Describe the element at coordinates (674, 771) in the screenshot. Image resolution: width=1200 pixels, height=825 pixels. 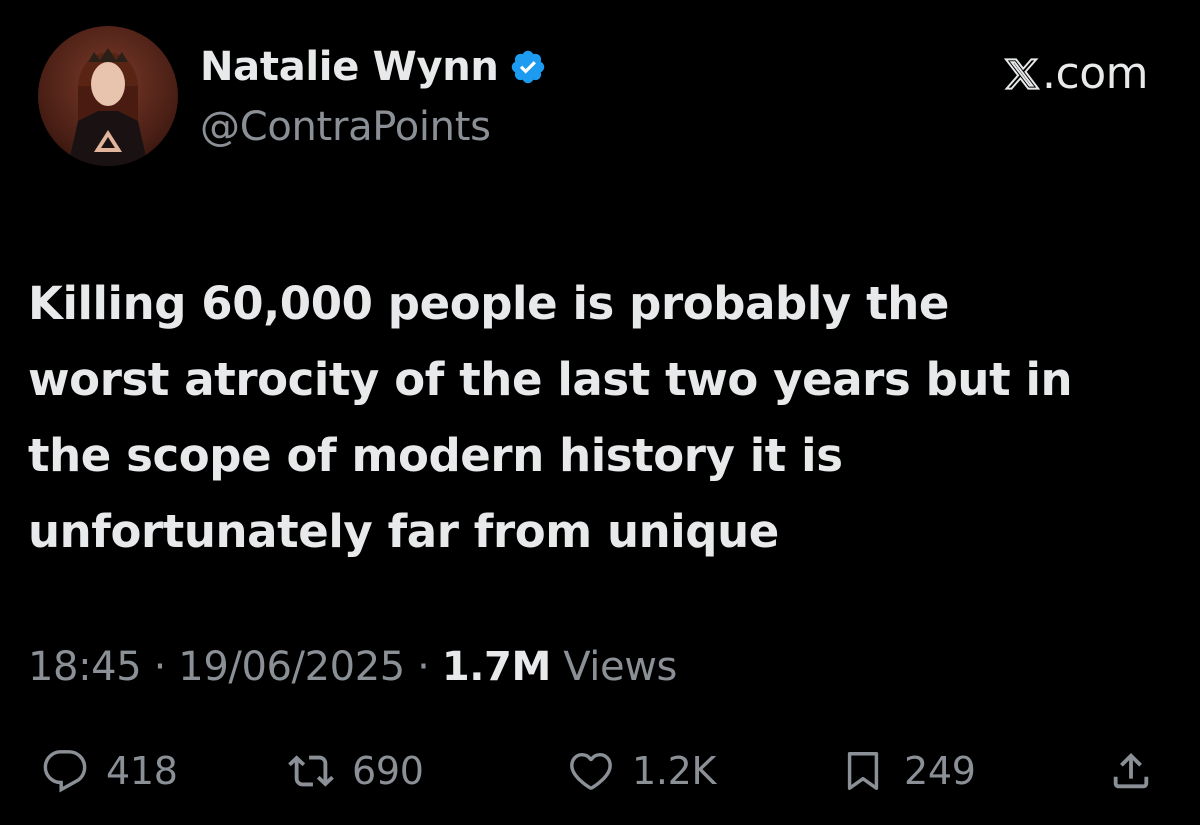
I see `like-count: 1.2K` at that location.